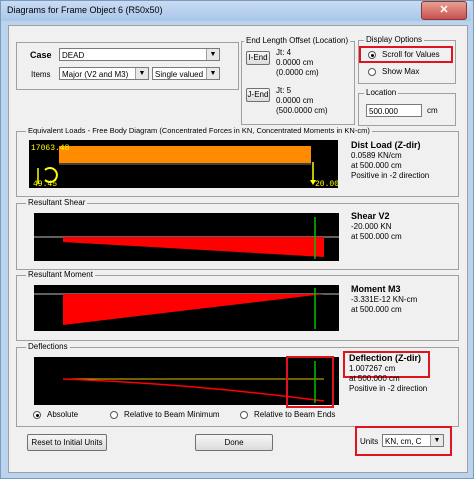  I want to click on units-select: KN, cm, C ▼, so click(413, 440).